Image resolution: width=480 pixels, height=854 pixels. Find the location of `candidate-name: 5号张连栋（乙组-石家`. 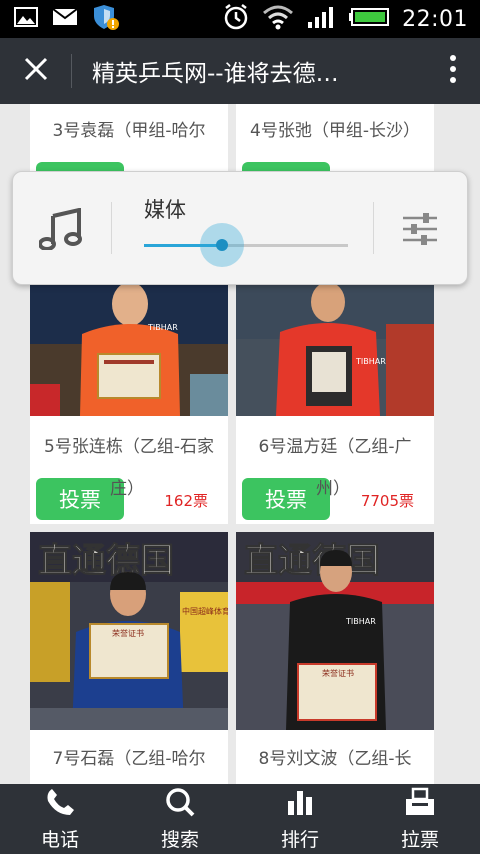

candidate-name: 5号张连栋（乙组-石家 is located at coordinates (129, 447).